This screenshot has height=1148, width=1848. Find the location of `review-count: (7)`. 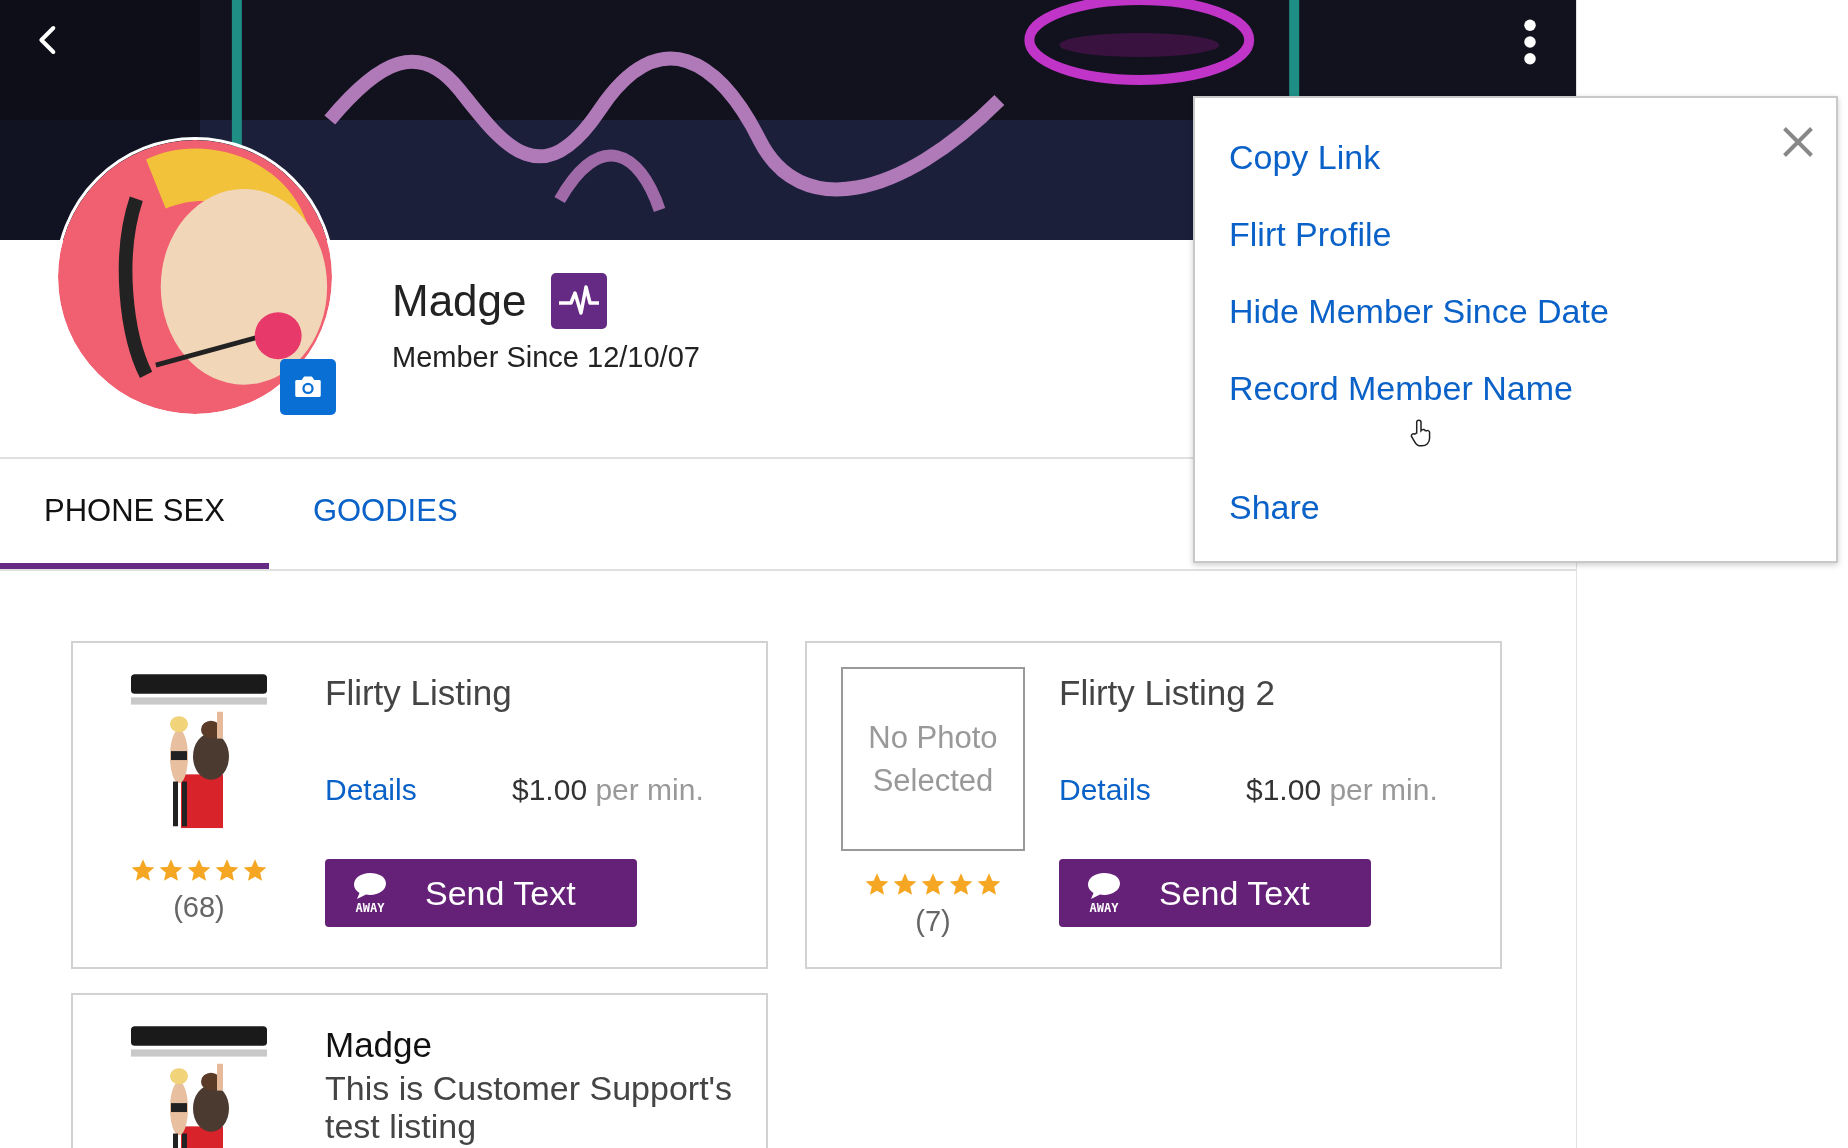

review-count: (7) is located at coordinates (933, 921).